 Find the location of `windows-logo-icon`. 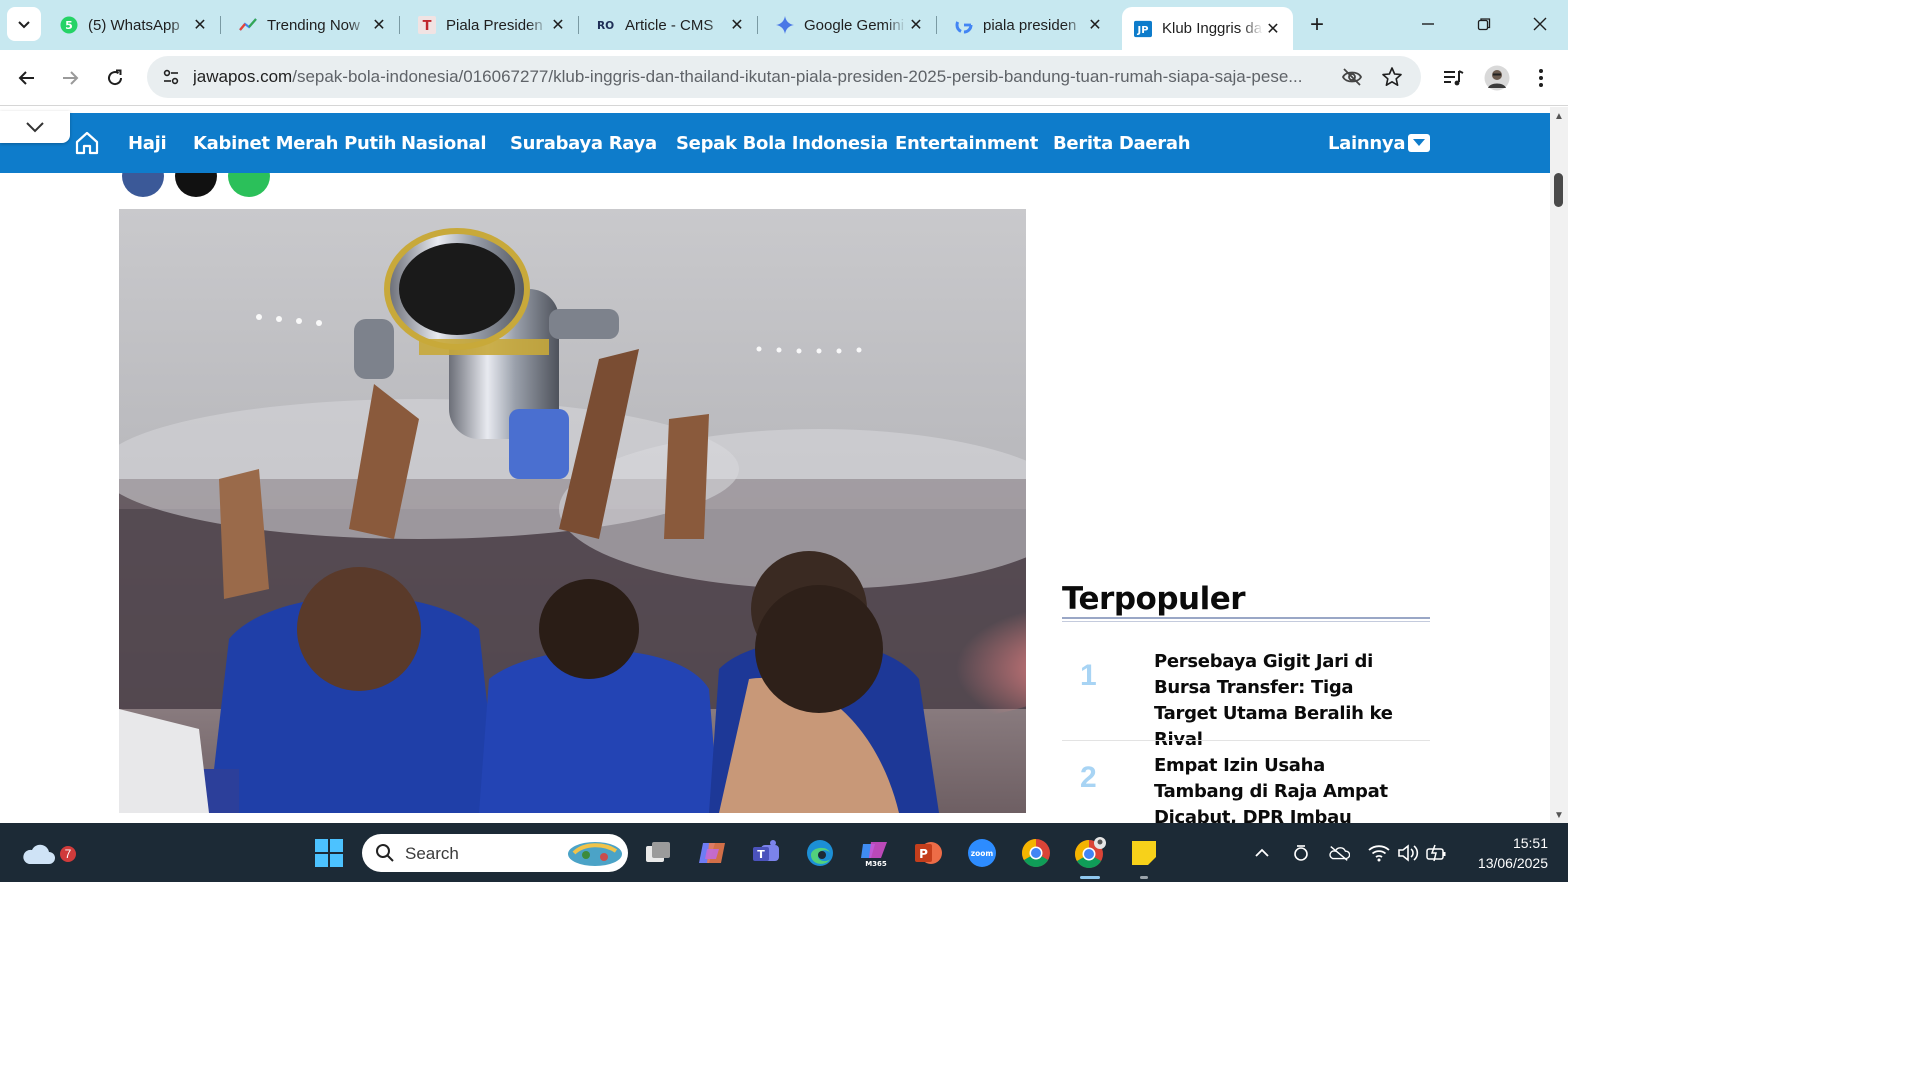

windows-logo-icon is located at coordinates (329, 853).